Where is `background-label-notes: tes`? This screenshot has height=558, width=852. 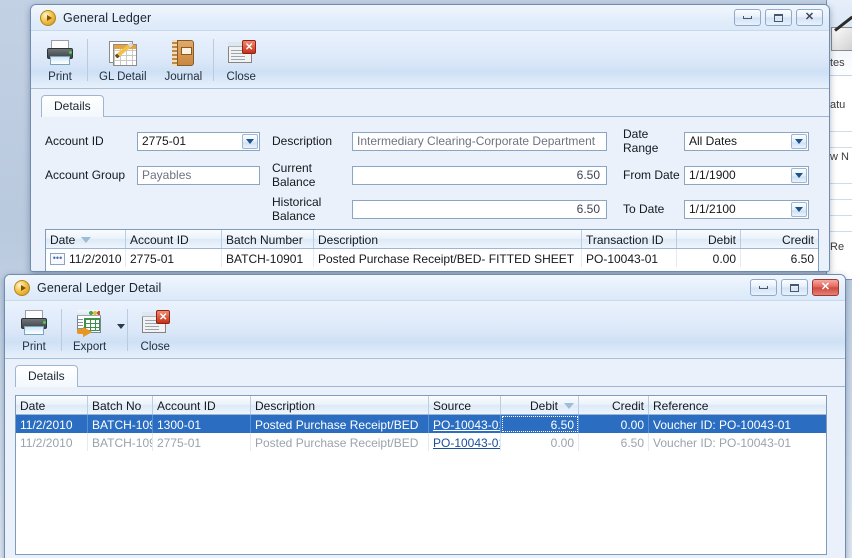
background-label-notes: tes is located at coordinates (837, 63).